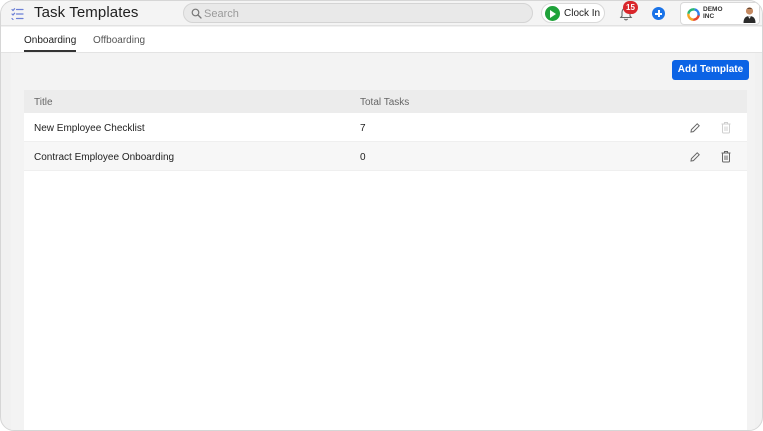  Describe the element at coordinates (749, 14) in the screenshot. I see `avatar` at that location.